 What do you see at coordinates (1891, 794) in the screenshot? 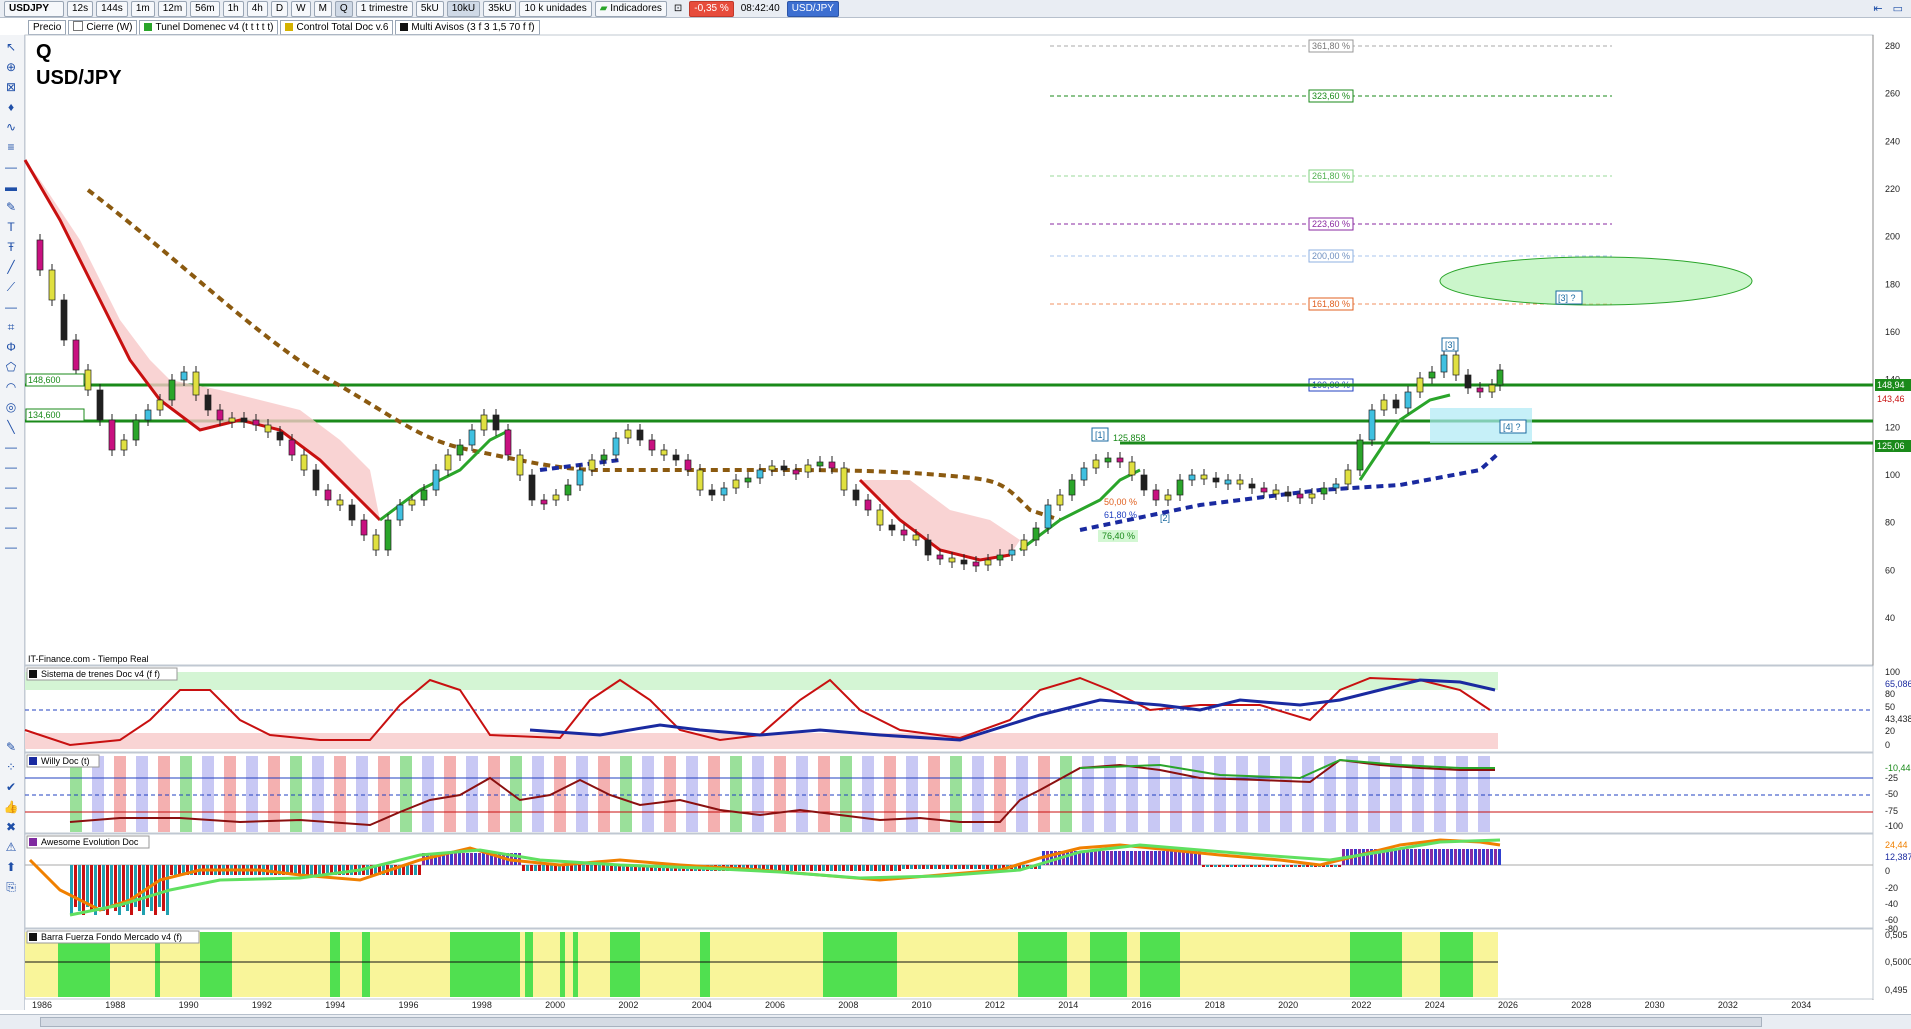
I see `svg-text: -50` at bounding box center [1891, 794].